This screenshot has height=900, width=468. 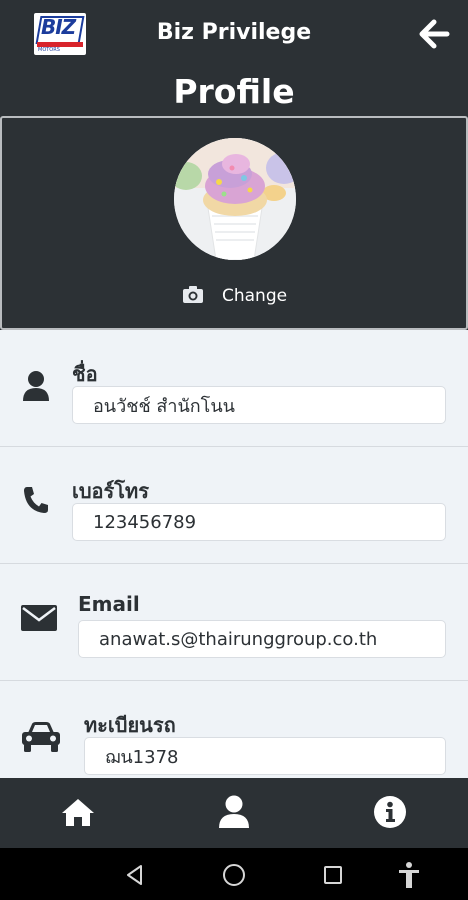 What do you see at coordinates (234, 729) in the screenshot?
I see `plate-row: ทะเบียนรถ` at bounding box center [234, 729].